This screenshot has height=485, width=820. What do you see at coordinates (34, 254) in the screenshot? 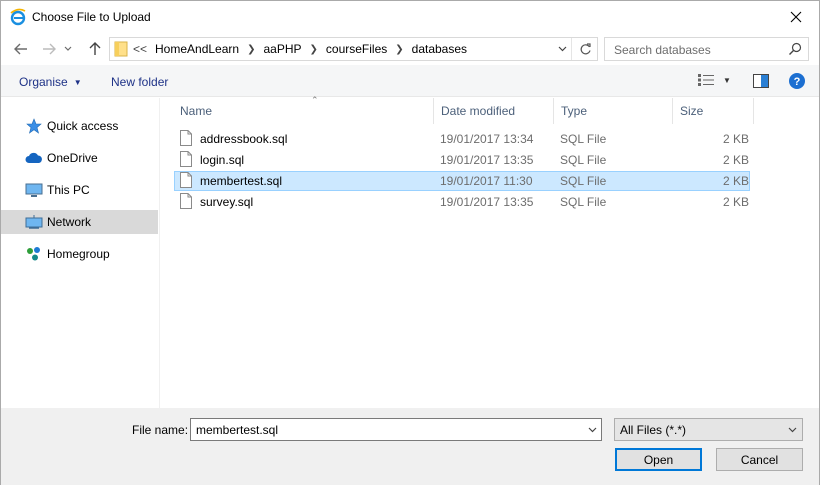
I see `homegroup-icon` at bounding box center [34, 254].